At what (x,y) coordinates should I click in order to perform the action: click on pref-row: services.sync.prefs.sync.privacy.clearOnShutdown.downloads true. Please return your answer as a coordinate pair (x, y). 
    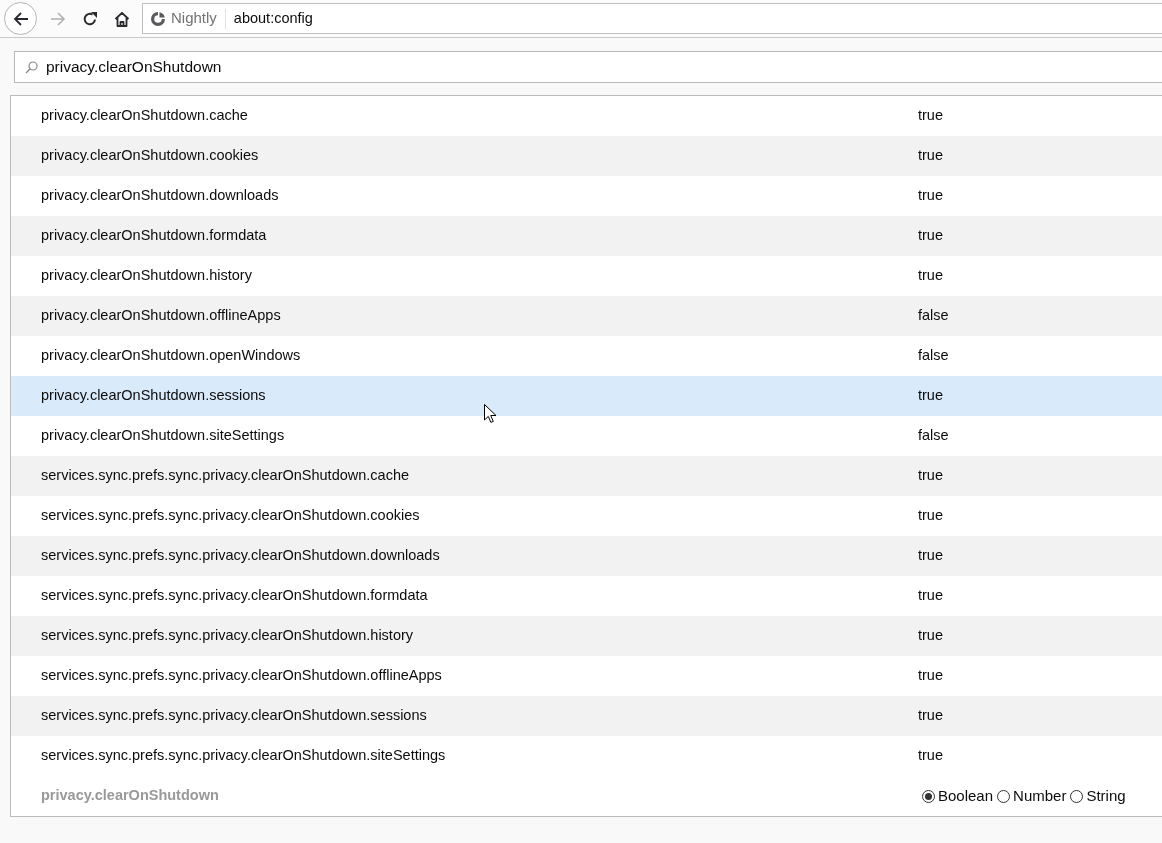
    Looking at the image, I should click on (586, 556).